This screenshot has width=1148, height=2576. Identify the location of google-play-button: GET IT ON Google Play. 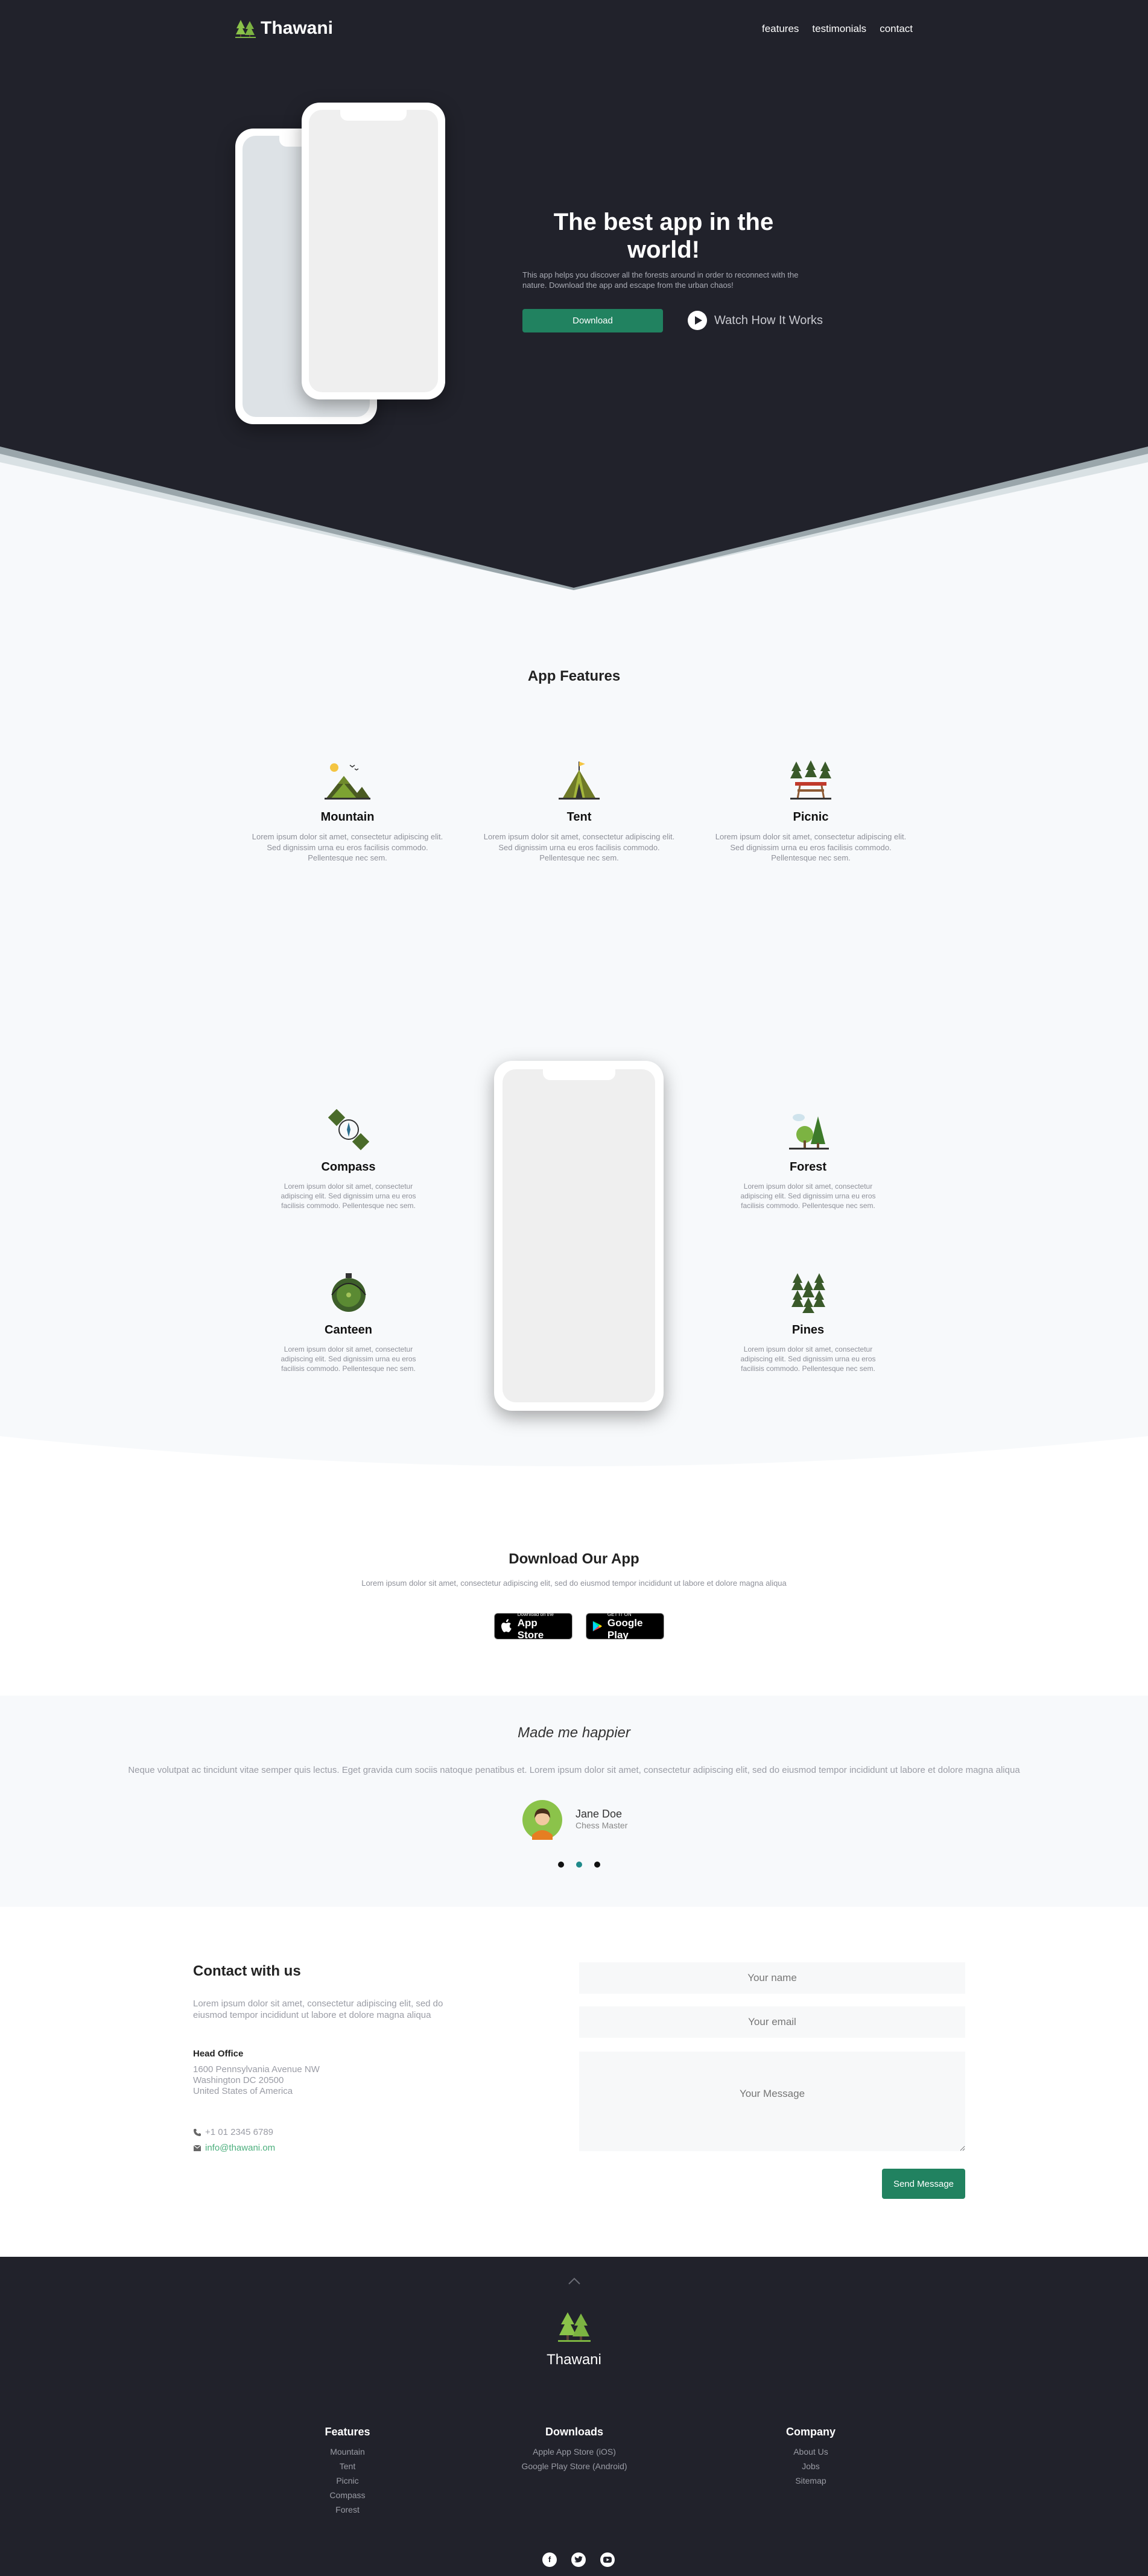
(625, 1626).